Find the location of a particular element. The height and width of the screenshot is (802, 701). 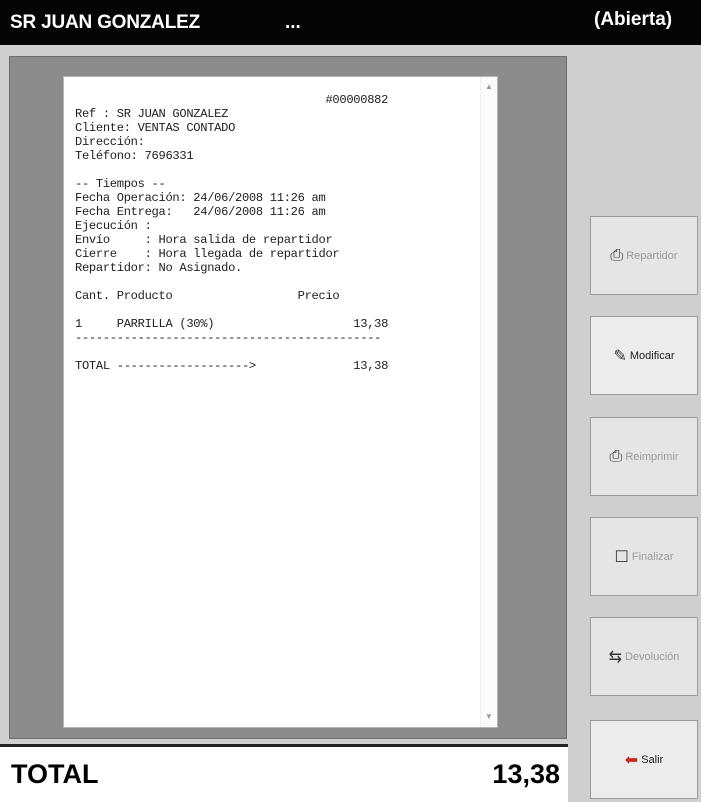

salir-label: Salir is located at coordinates (652, 759).